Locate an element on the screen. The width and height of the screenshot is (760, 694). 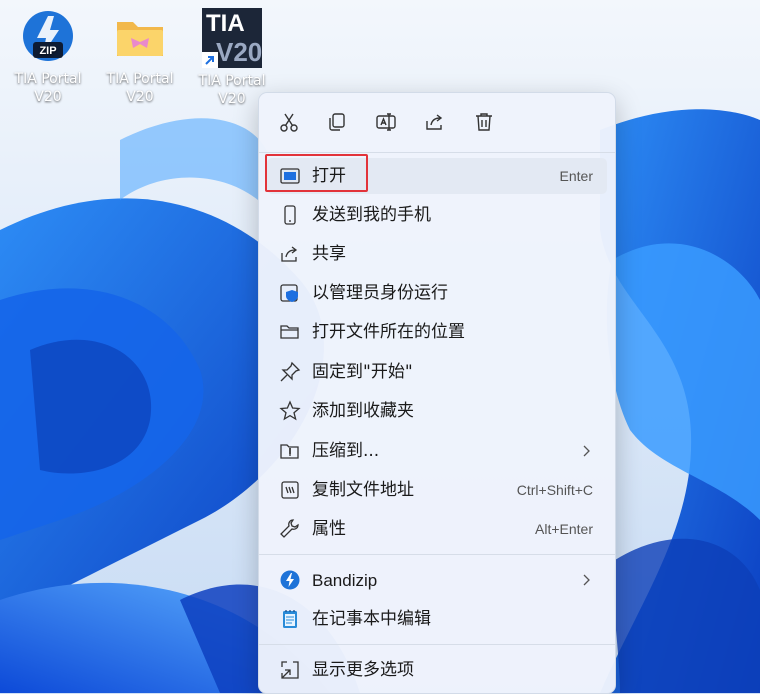
menu-item-show-more-options: 显示更多选项 is located at coordinates (437, 670).